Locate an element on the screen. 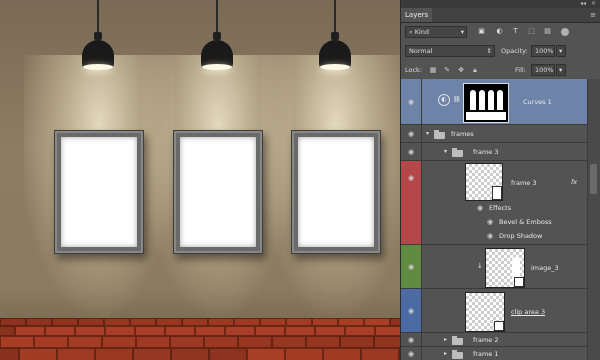  filter-toggle is located at coordinates (565, 32).